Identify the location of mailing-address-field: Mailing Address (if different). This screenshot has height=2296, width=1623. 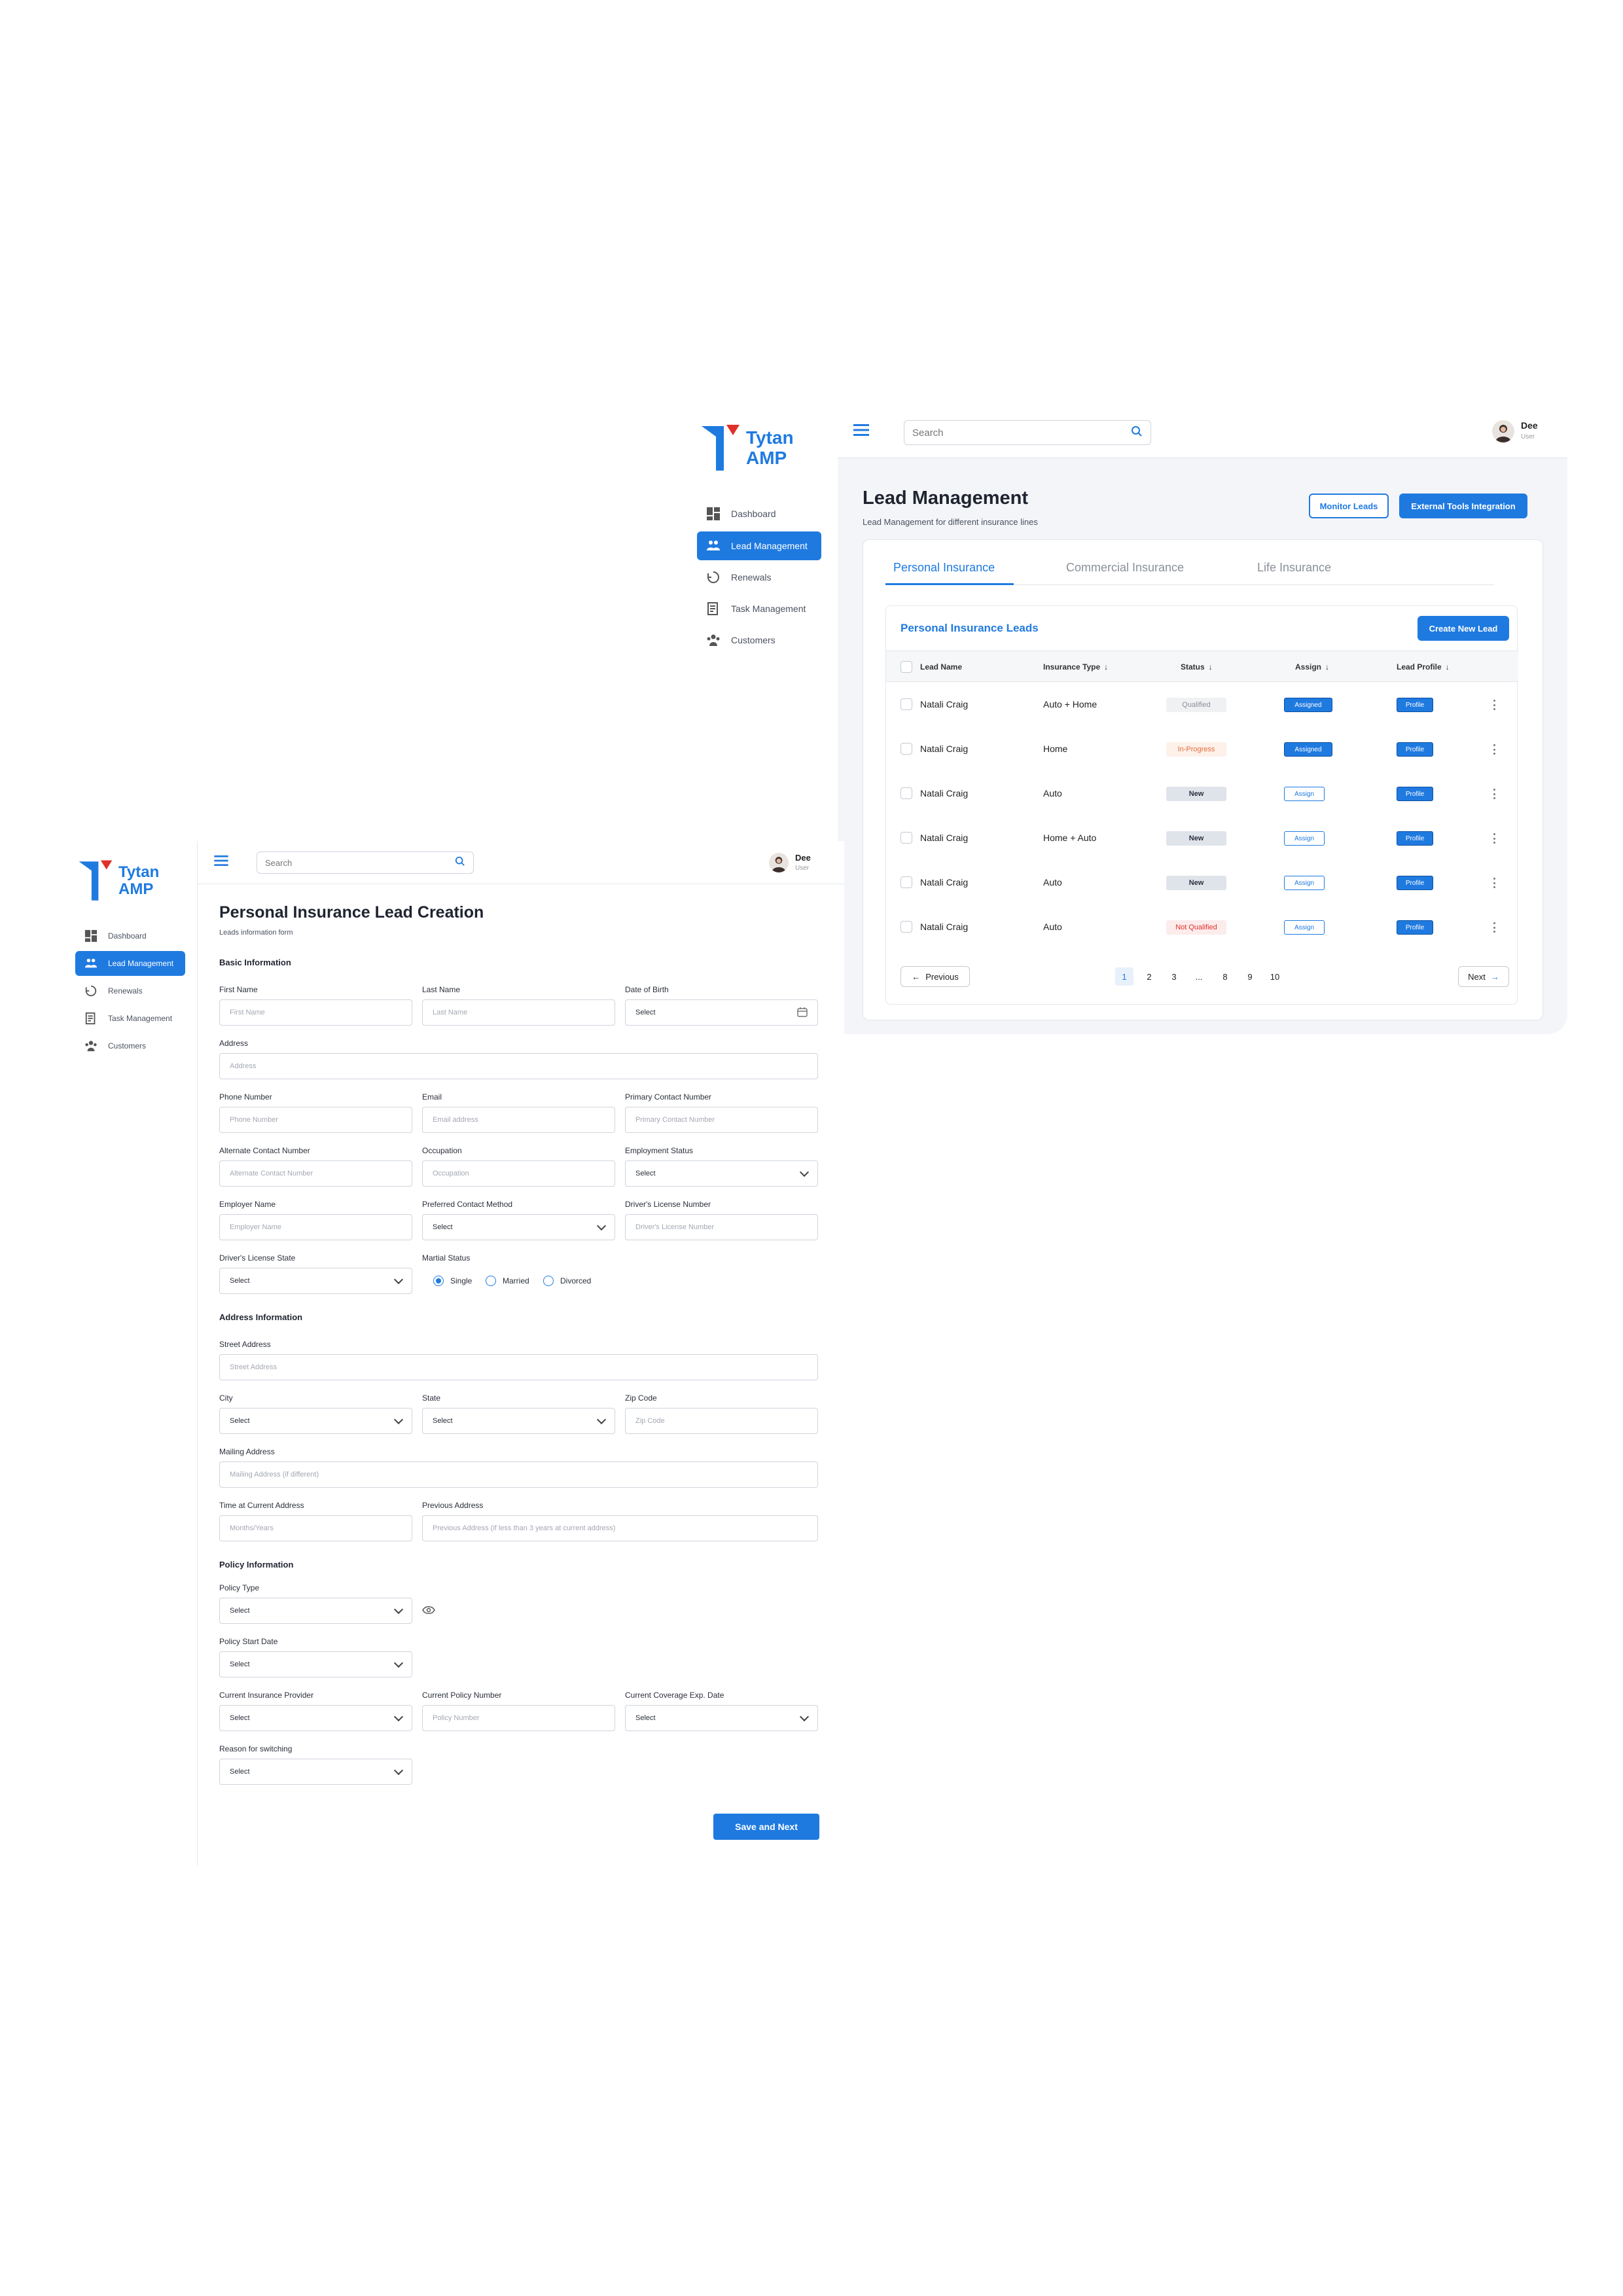
(518, 1475).